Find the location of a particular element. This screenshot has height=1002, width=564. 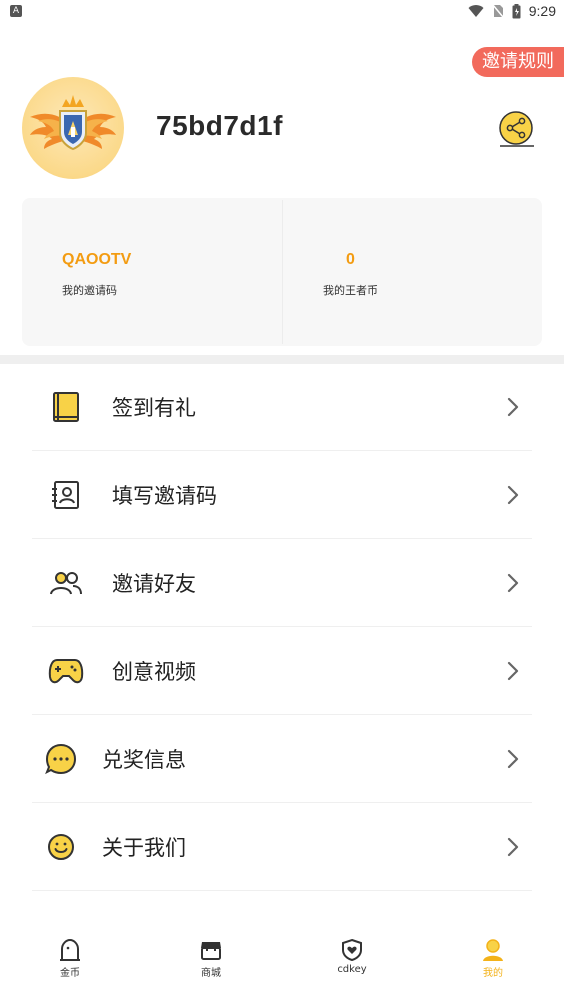

invite-code-label: 我的邀请码 is located at coordinates (89, 290).